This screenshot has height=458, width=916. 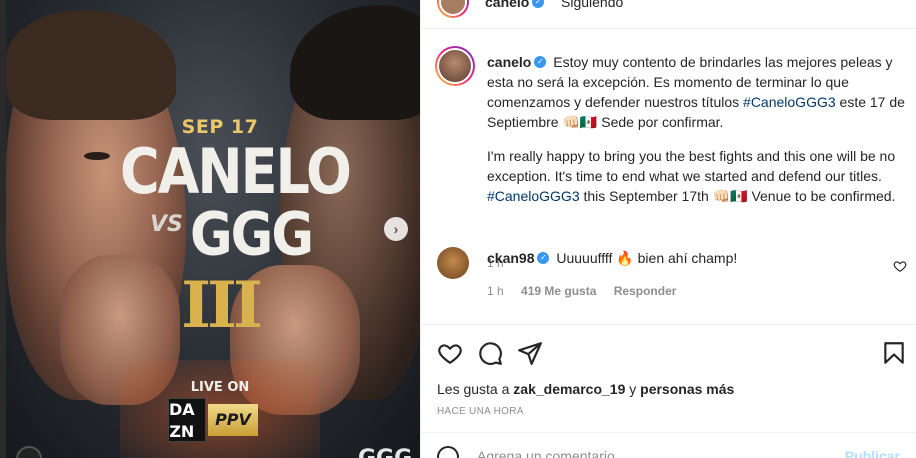 I want to click on next-image-button: ›, so click(x=396, y=229).